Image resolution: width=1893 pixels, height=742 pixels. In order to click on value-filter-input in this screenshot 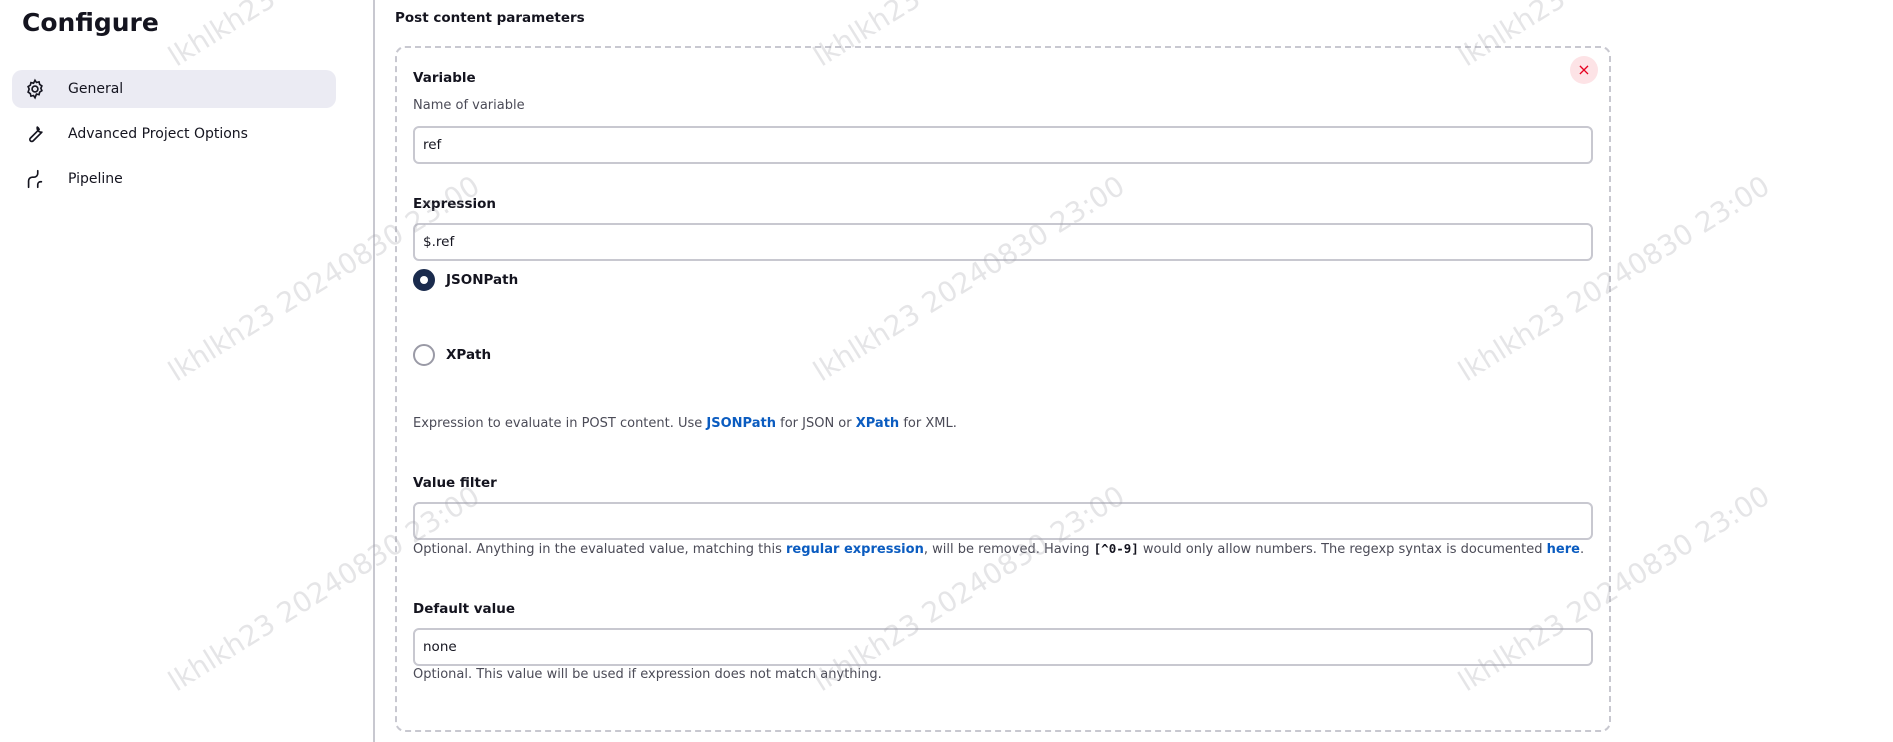, I will do `click(1003, 521)`.